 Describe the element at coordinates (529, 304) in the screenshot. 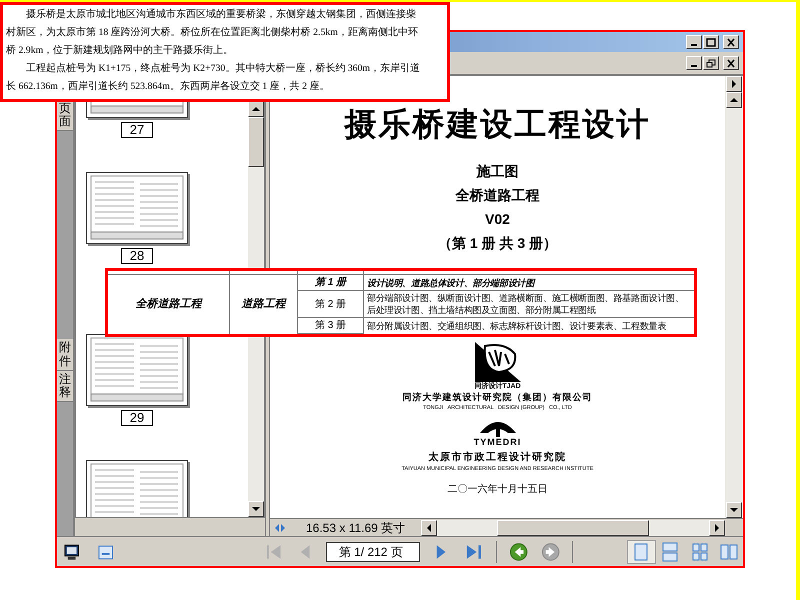

I see `table-cell: 部分端部设计图、纵断面设计图、道路横断面、施工横断面图、路基路面设计图、后处理设计图、挡土墙结构图及立面图、部分附属工程图纸` at that location.